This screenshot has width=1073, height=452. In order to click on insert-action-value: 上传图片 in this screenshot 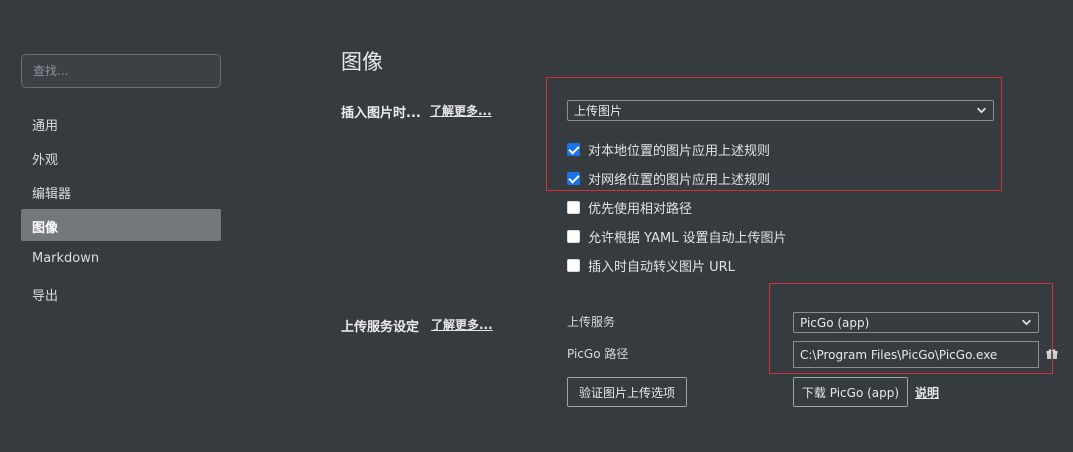, I will do `click(598, 111)`.